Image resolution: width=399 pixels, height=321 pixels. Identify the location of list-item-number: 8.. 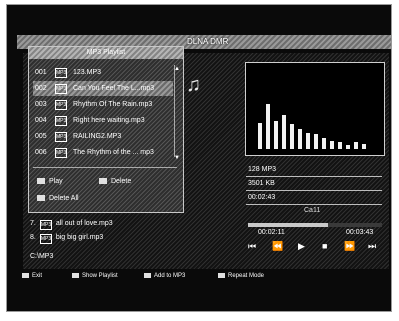
(33, 237).